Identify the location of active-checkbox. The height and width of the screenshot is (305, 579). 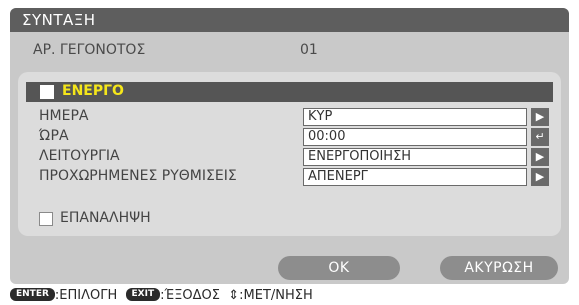
(47, 92).